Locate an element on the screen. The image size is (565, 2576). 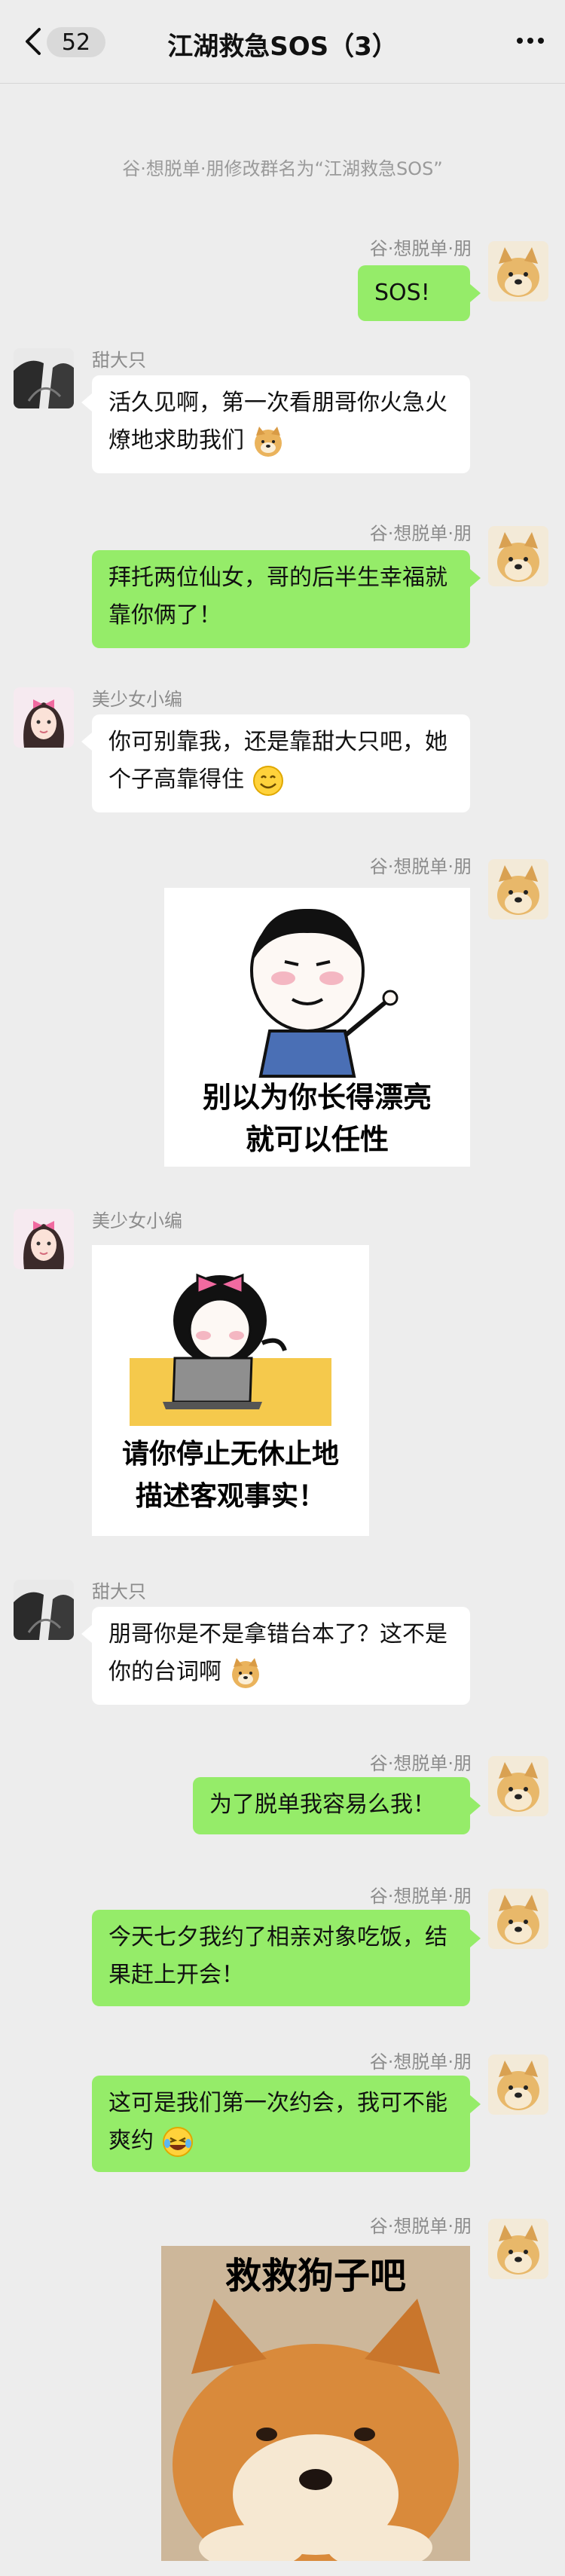
sticker-image: 别以为你长得漂亮 就可以任性 is located at coordinates (317, 1027).